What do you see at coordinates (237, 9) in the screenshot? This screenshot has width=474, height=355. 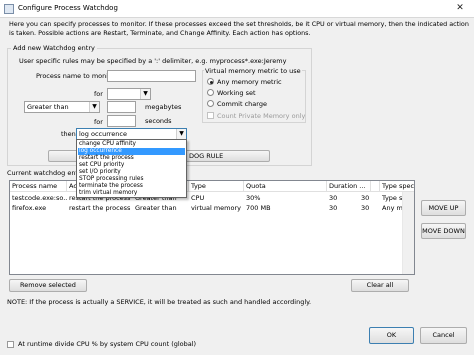 I see `title-bar: Configure Process Watchdog ✕` at bounding box center [237, 9].